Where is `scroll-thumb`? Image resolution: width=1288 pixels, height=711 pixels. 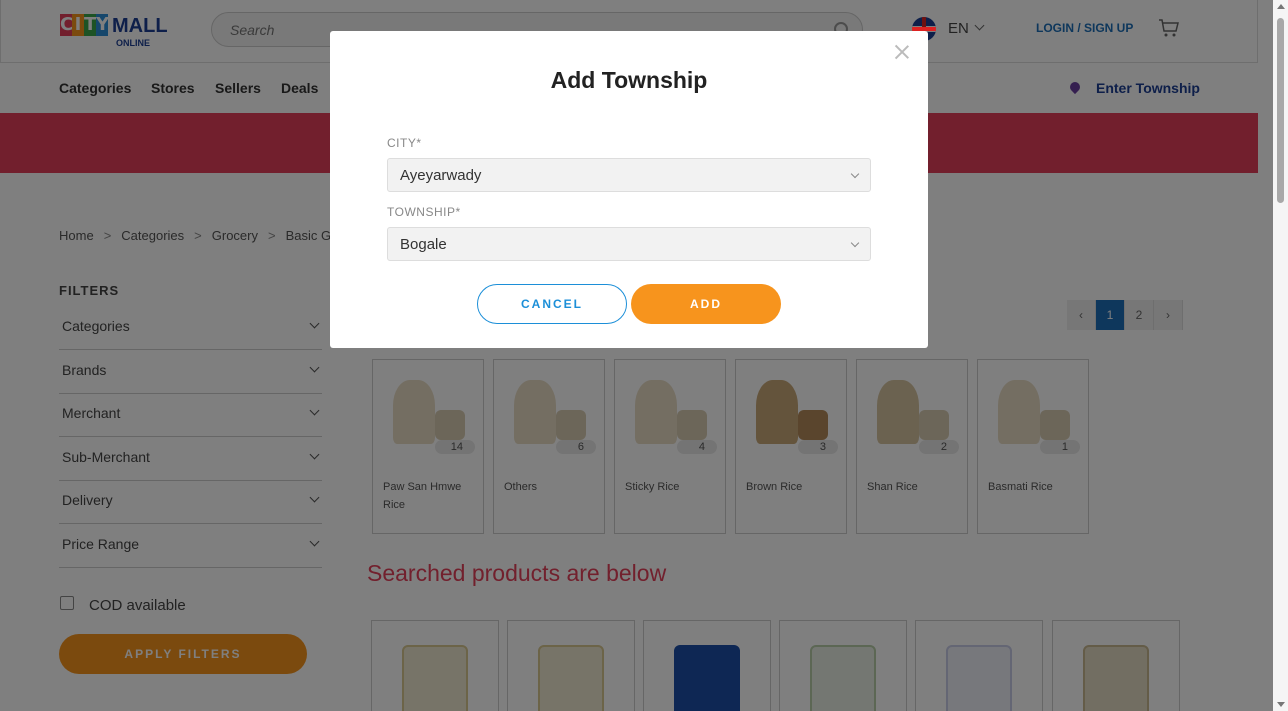
scroll-thumb is located at coordinates (1280, 110).